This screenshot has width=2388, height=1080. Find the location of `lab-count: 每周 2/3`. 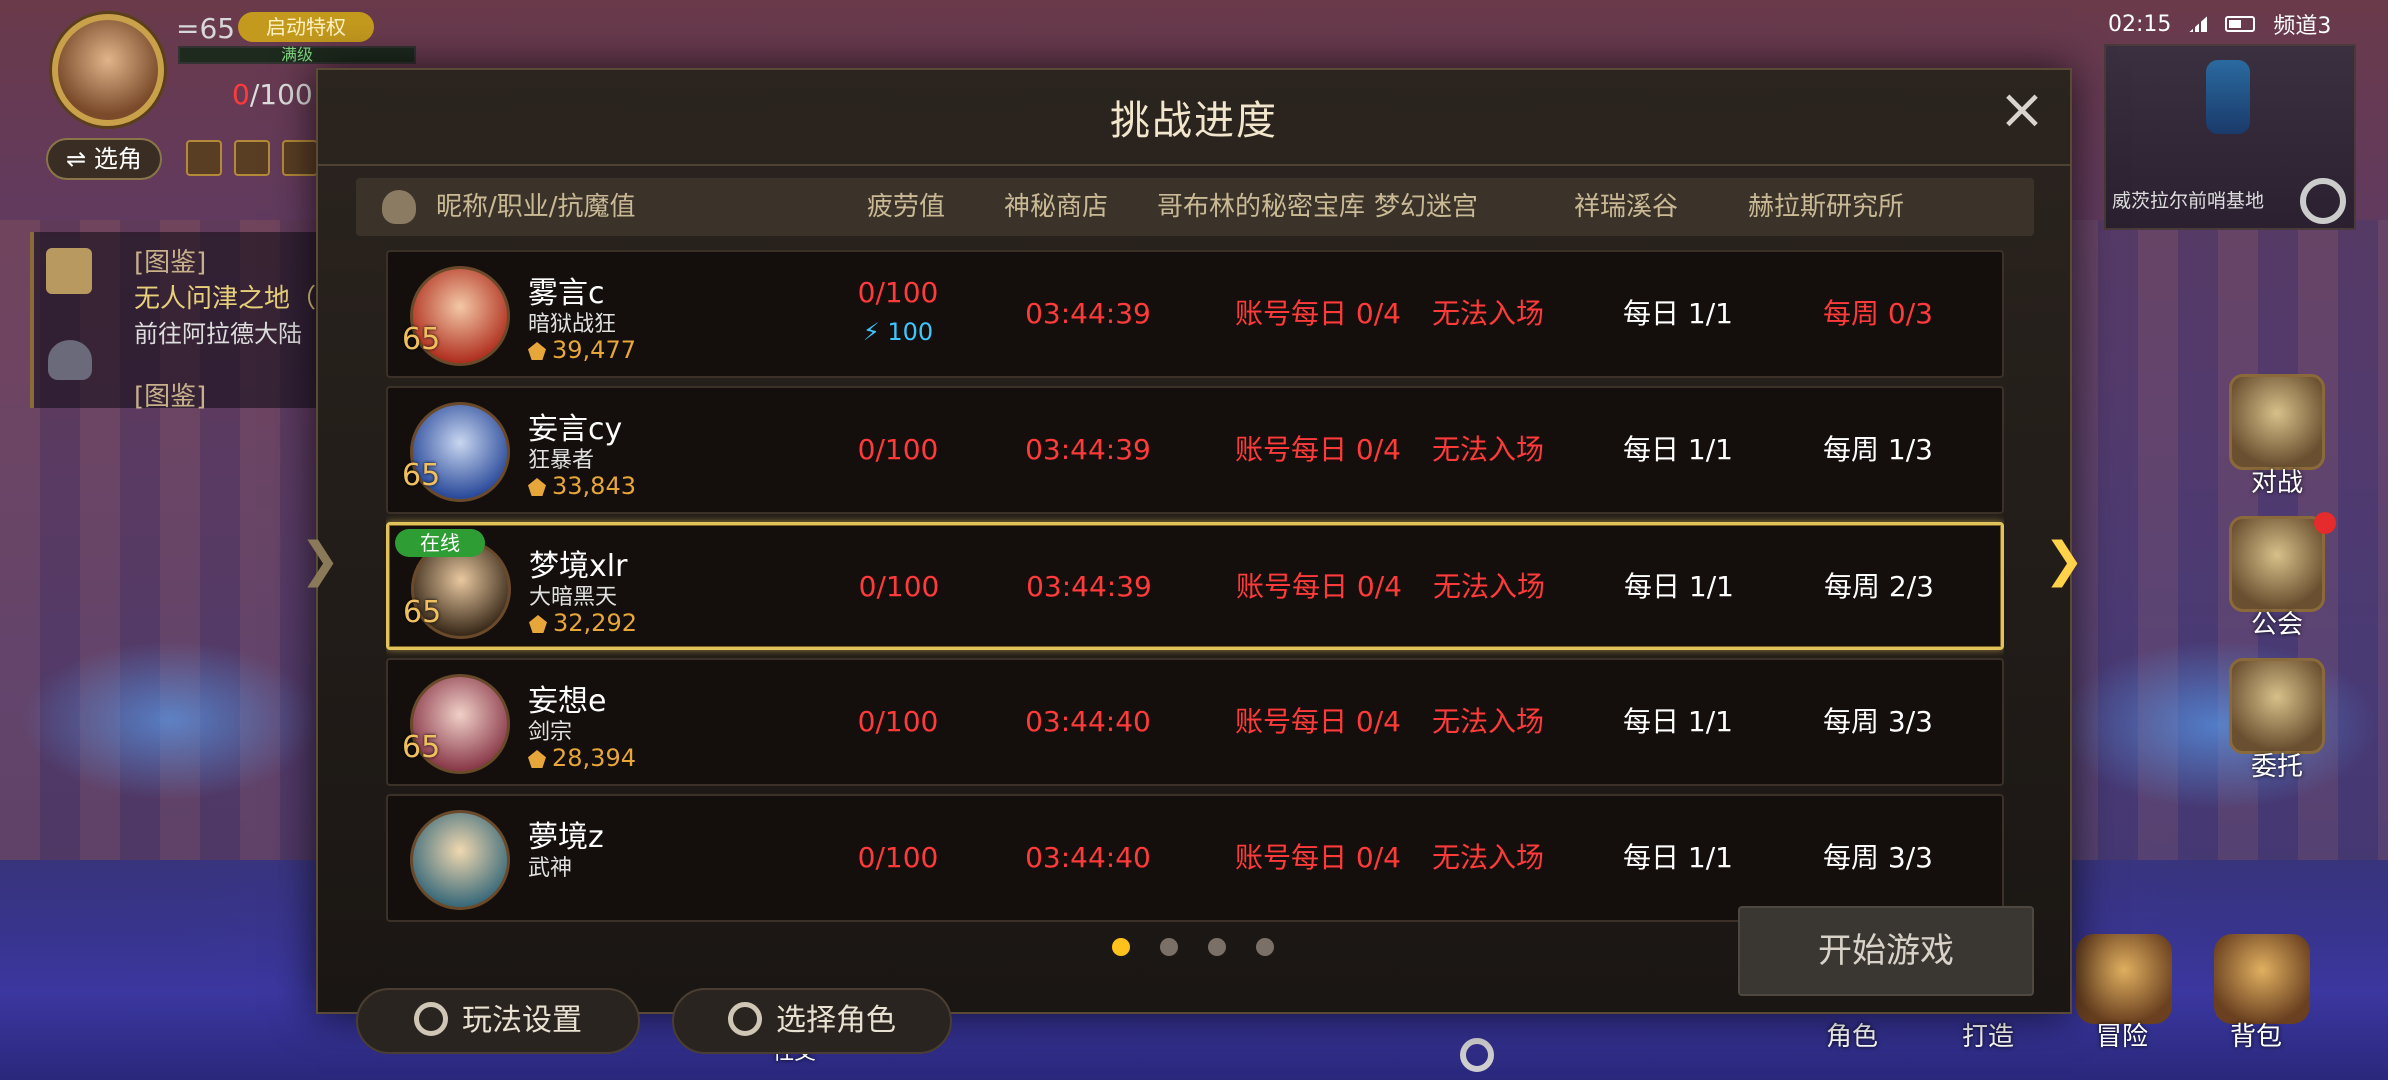

lab-count: 每周 2/3 is located at coordinates (1879, 586).